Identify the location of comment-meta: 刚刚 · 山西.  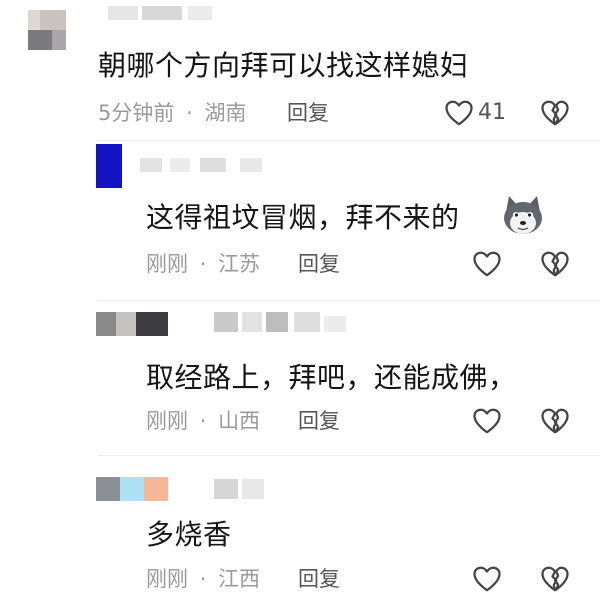
(203, 421).